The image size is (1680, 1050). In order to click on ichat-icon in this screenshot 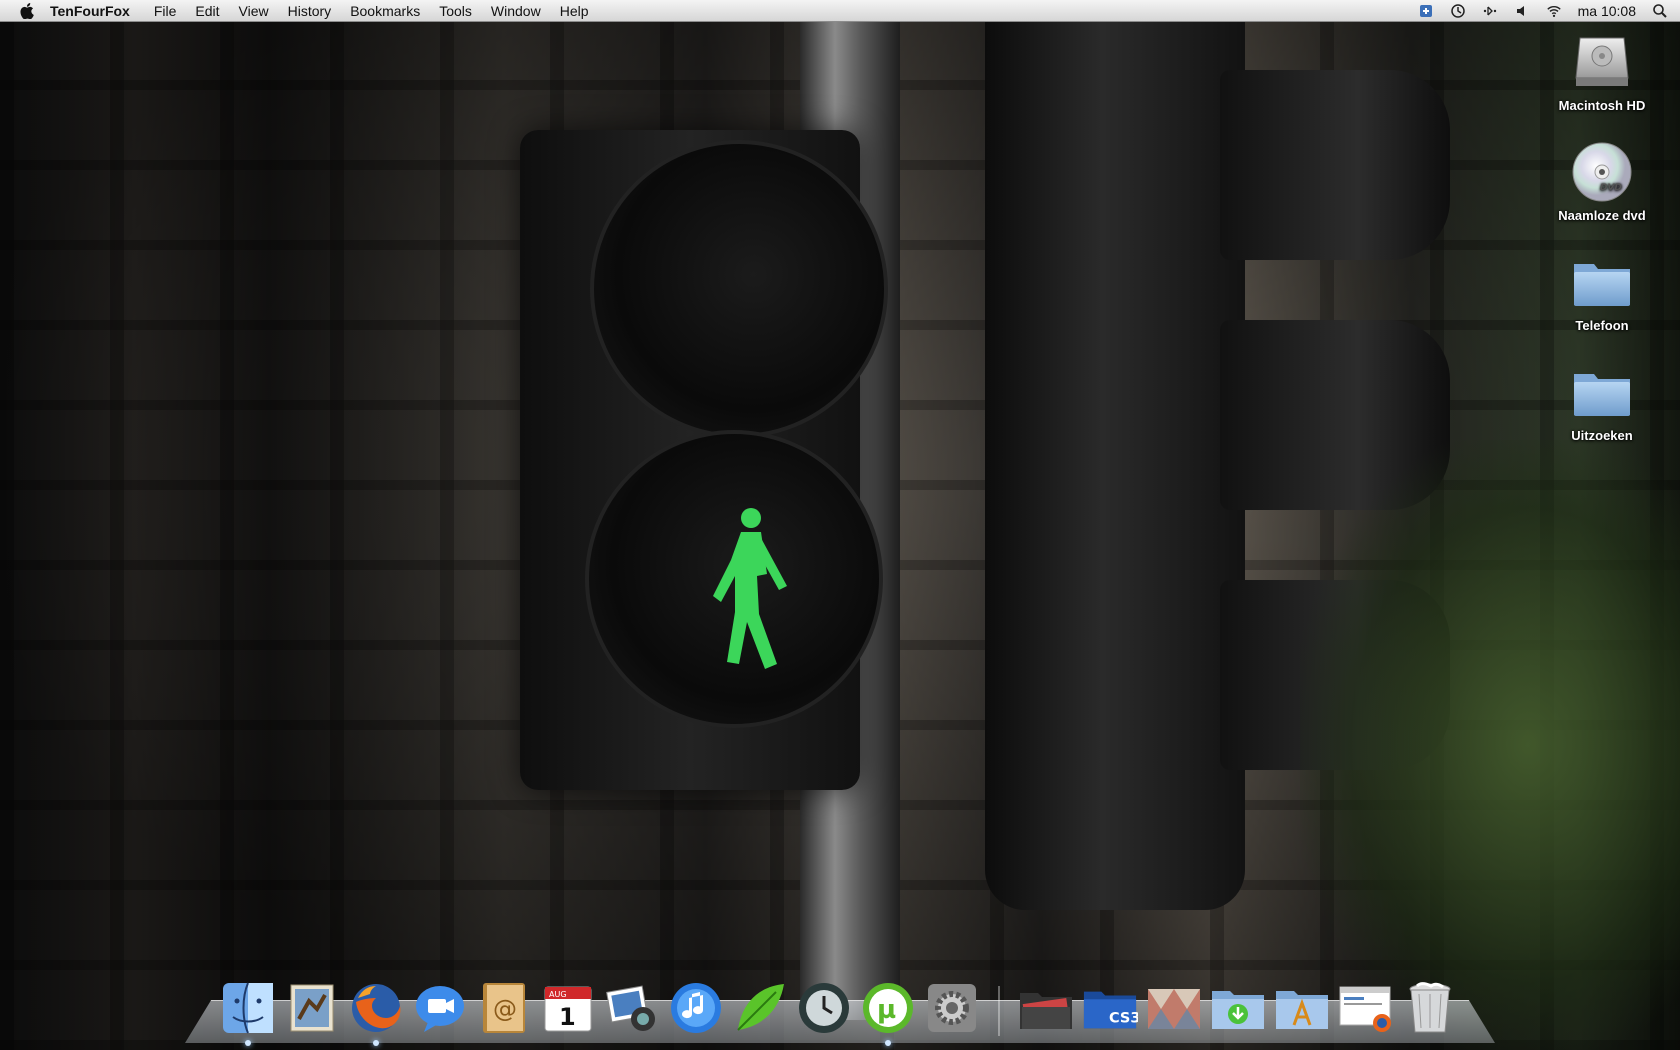, I will do `click(440, 1009)`.